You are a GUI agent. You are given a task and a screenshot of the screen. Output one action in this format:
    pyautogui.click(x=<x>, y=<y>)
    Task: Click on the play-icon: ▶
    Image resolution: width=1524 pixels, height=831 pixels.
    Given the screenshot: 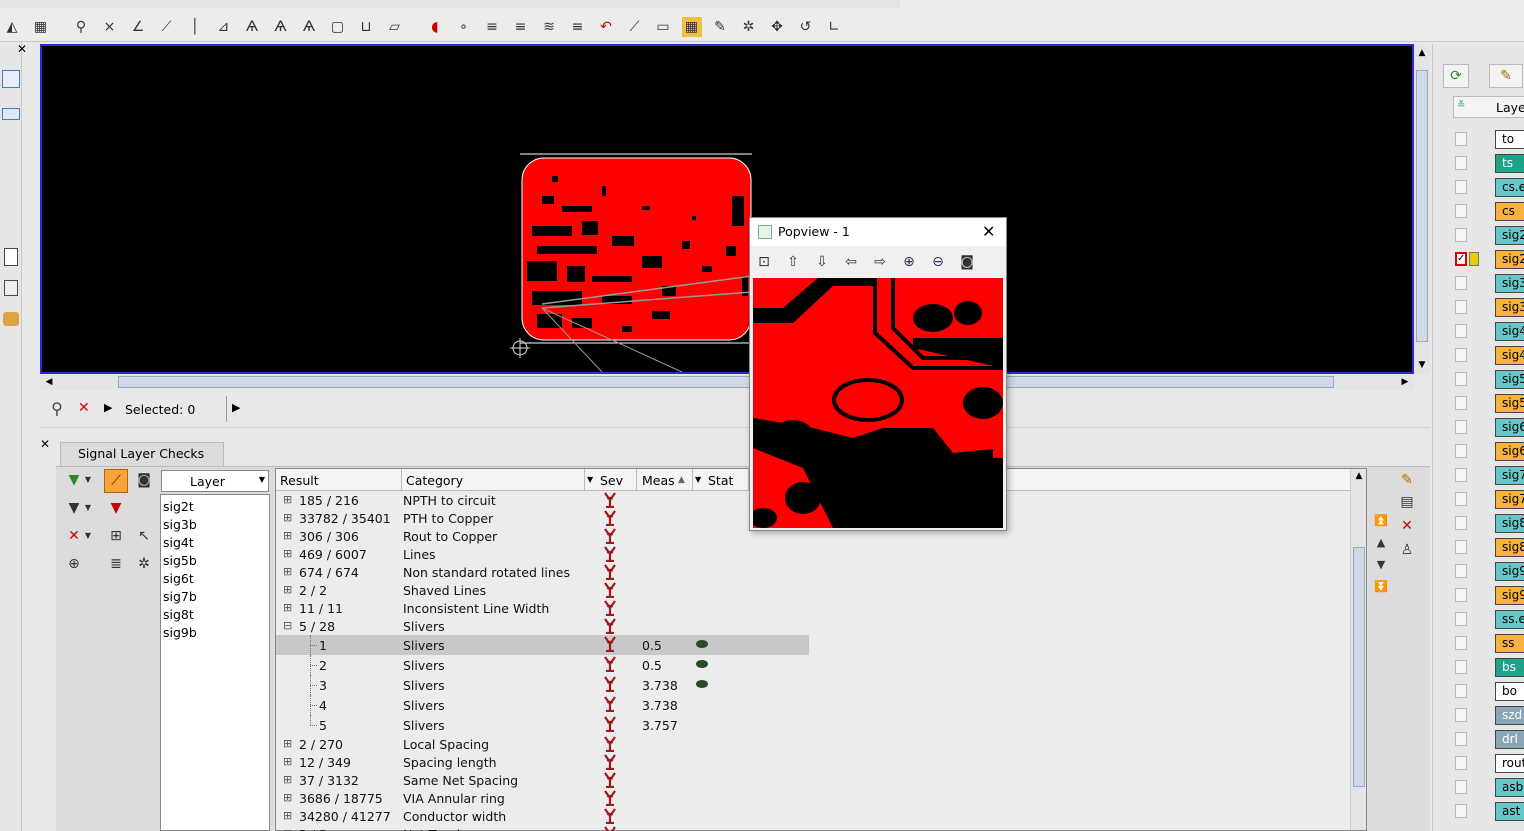 What is the action you would take?
    pyautogui.click(x=108, y=407)
    